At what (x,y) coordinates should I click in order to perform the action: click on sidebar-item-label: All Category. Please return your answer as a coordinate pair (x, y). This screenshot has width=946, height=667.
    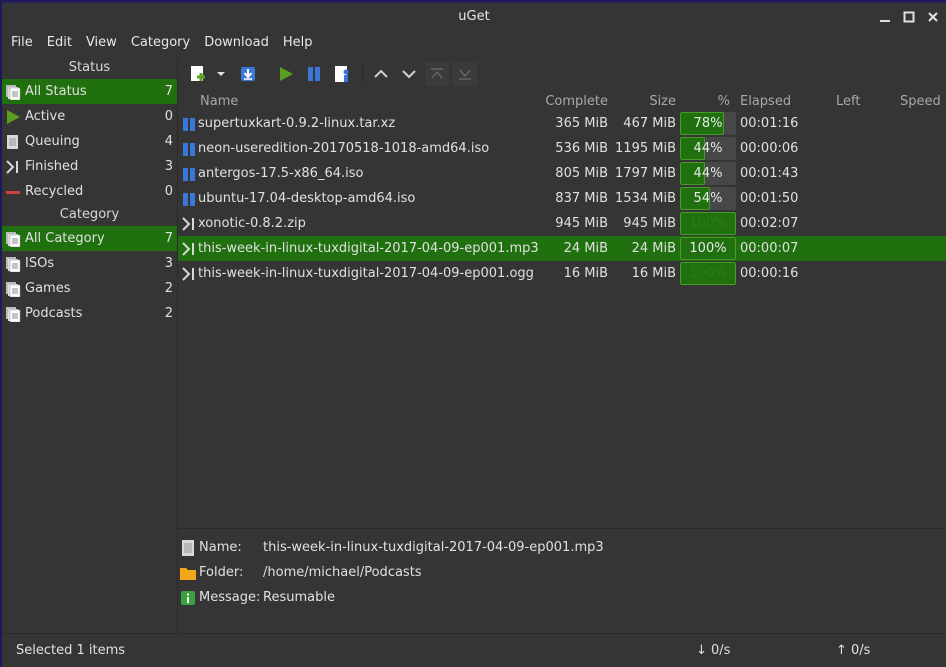
    Looking at the image, I should click on (65, 238).